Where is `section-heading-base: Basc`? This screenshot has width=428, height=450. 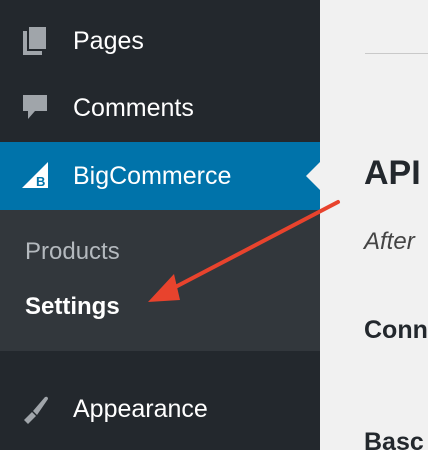
section-heading-base: Basc is located at coordinates (394, 439).